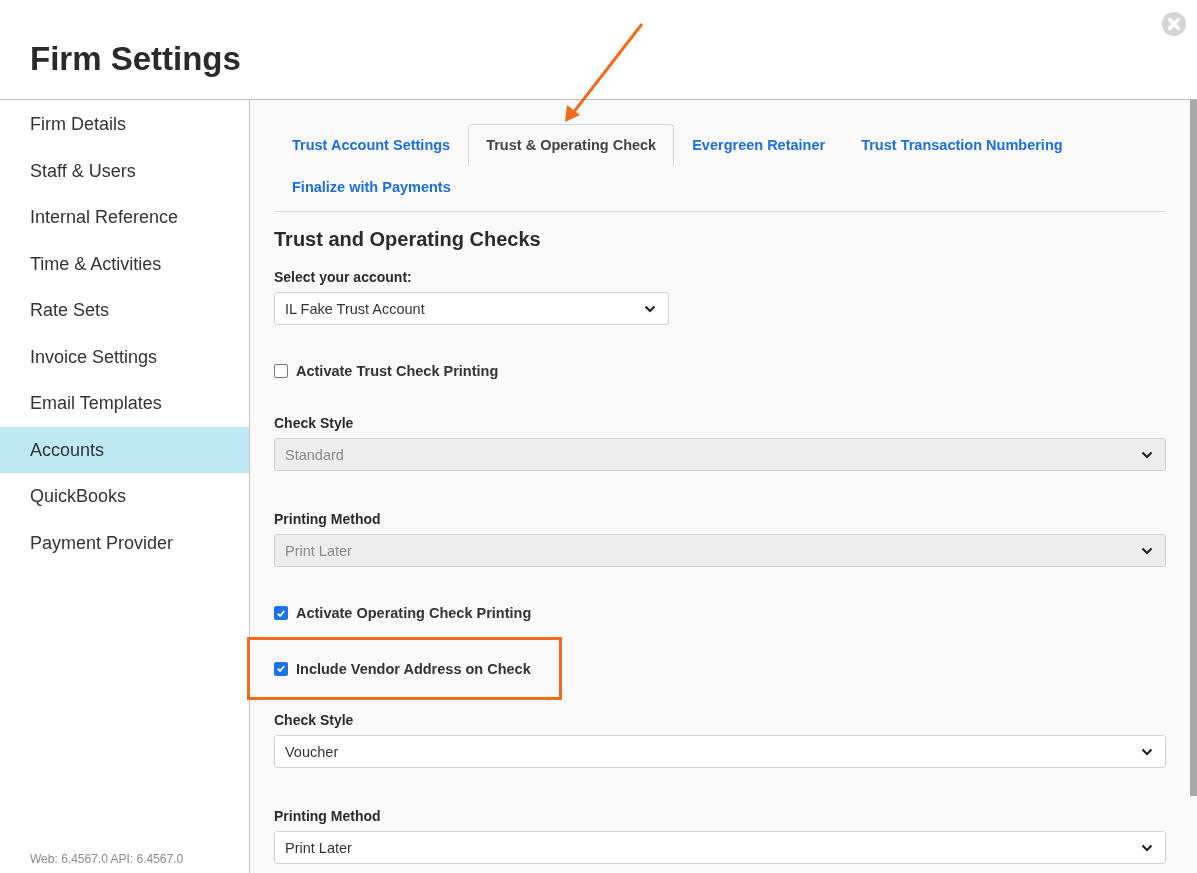 The height and width of the screenshot is (873, 1197). What do you see at coordinates (124, 263) in the screenshot?
I see `sidebar-item: Time & Activities` at bounding box center [124, 263].